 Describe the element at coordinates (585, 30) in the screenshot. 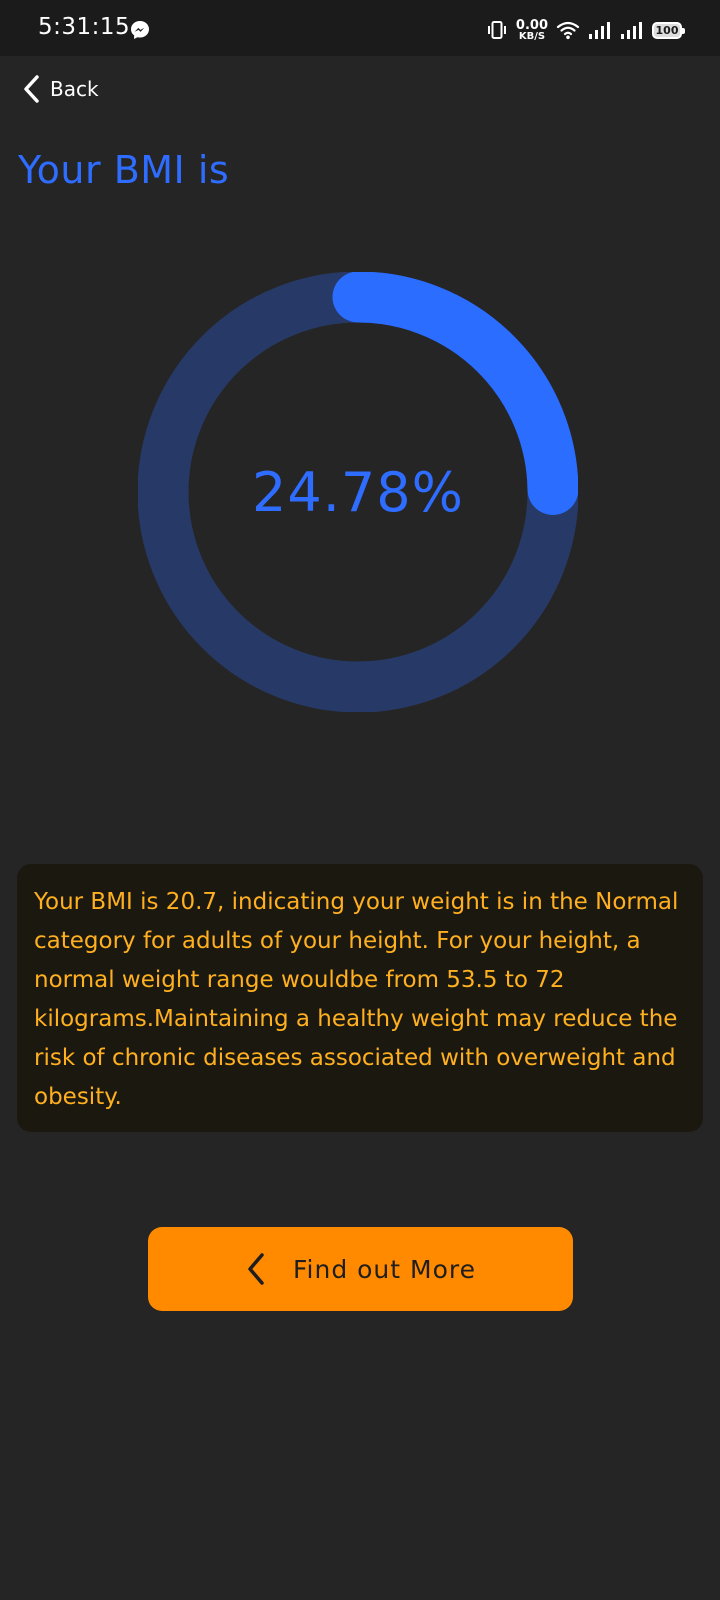

I see `status-icons: 0.00 KB/S 100` at that location.